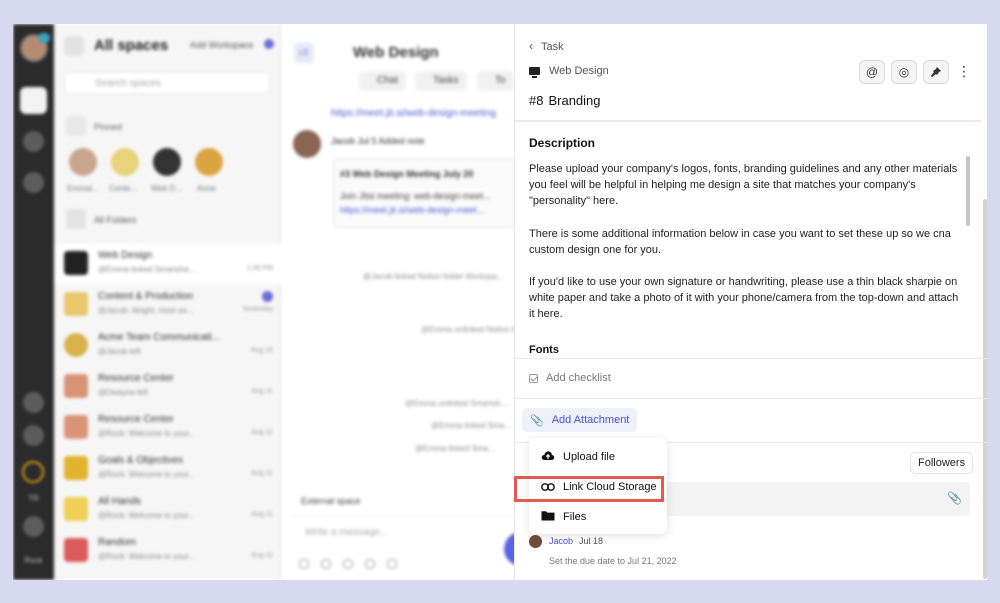 This screenshot has width=1000, height=603. Describe the element at coordinates (33, 100) in the screenshot. I see `workspace-icon` at that location.